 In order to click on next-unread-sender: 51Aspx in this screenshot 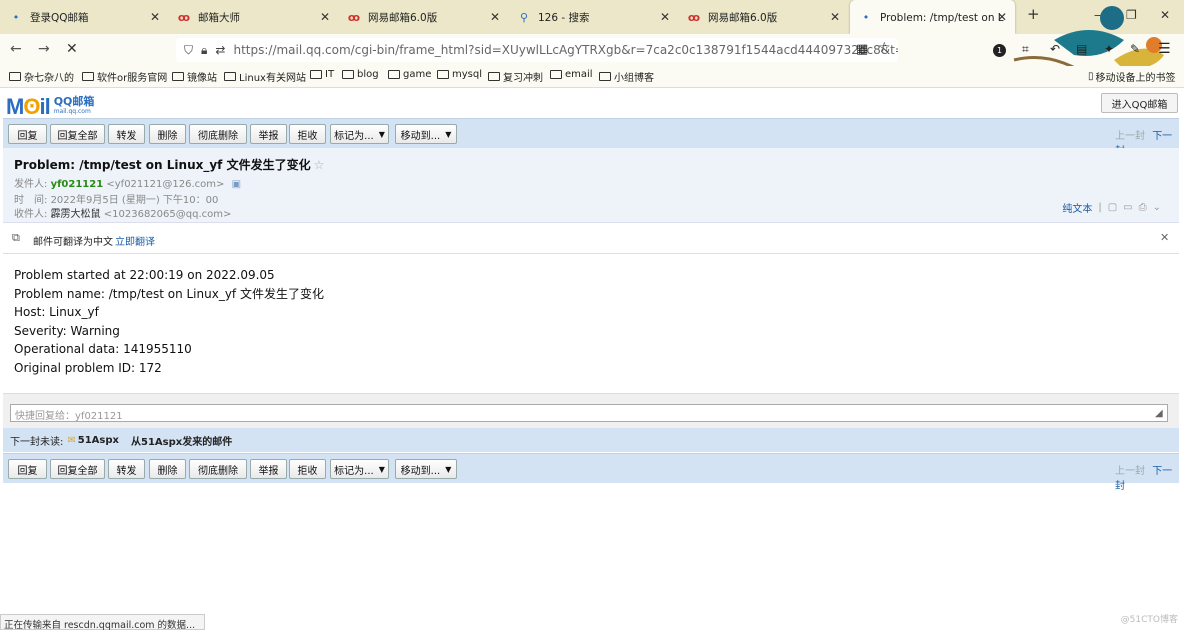, I will do `click(98, 440)`.